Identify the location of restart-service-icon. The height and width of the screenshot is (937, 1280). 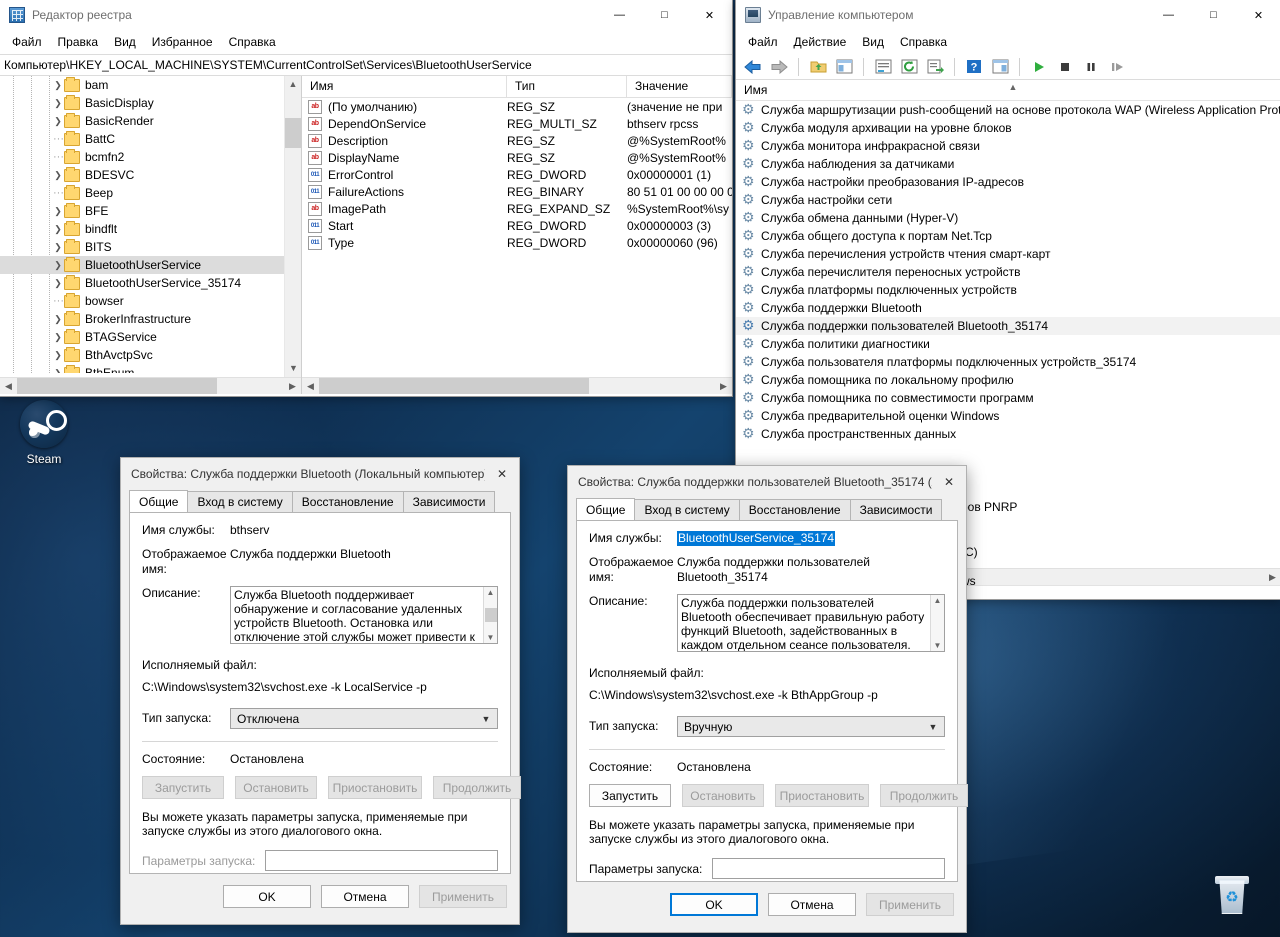
(1117, 67).